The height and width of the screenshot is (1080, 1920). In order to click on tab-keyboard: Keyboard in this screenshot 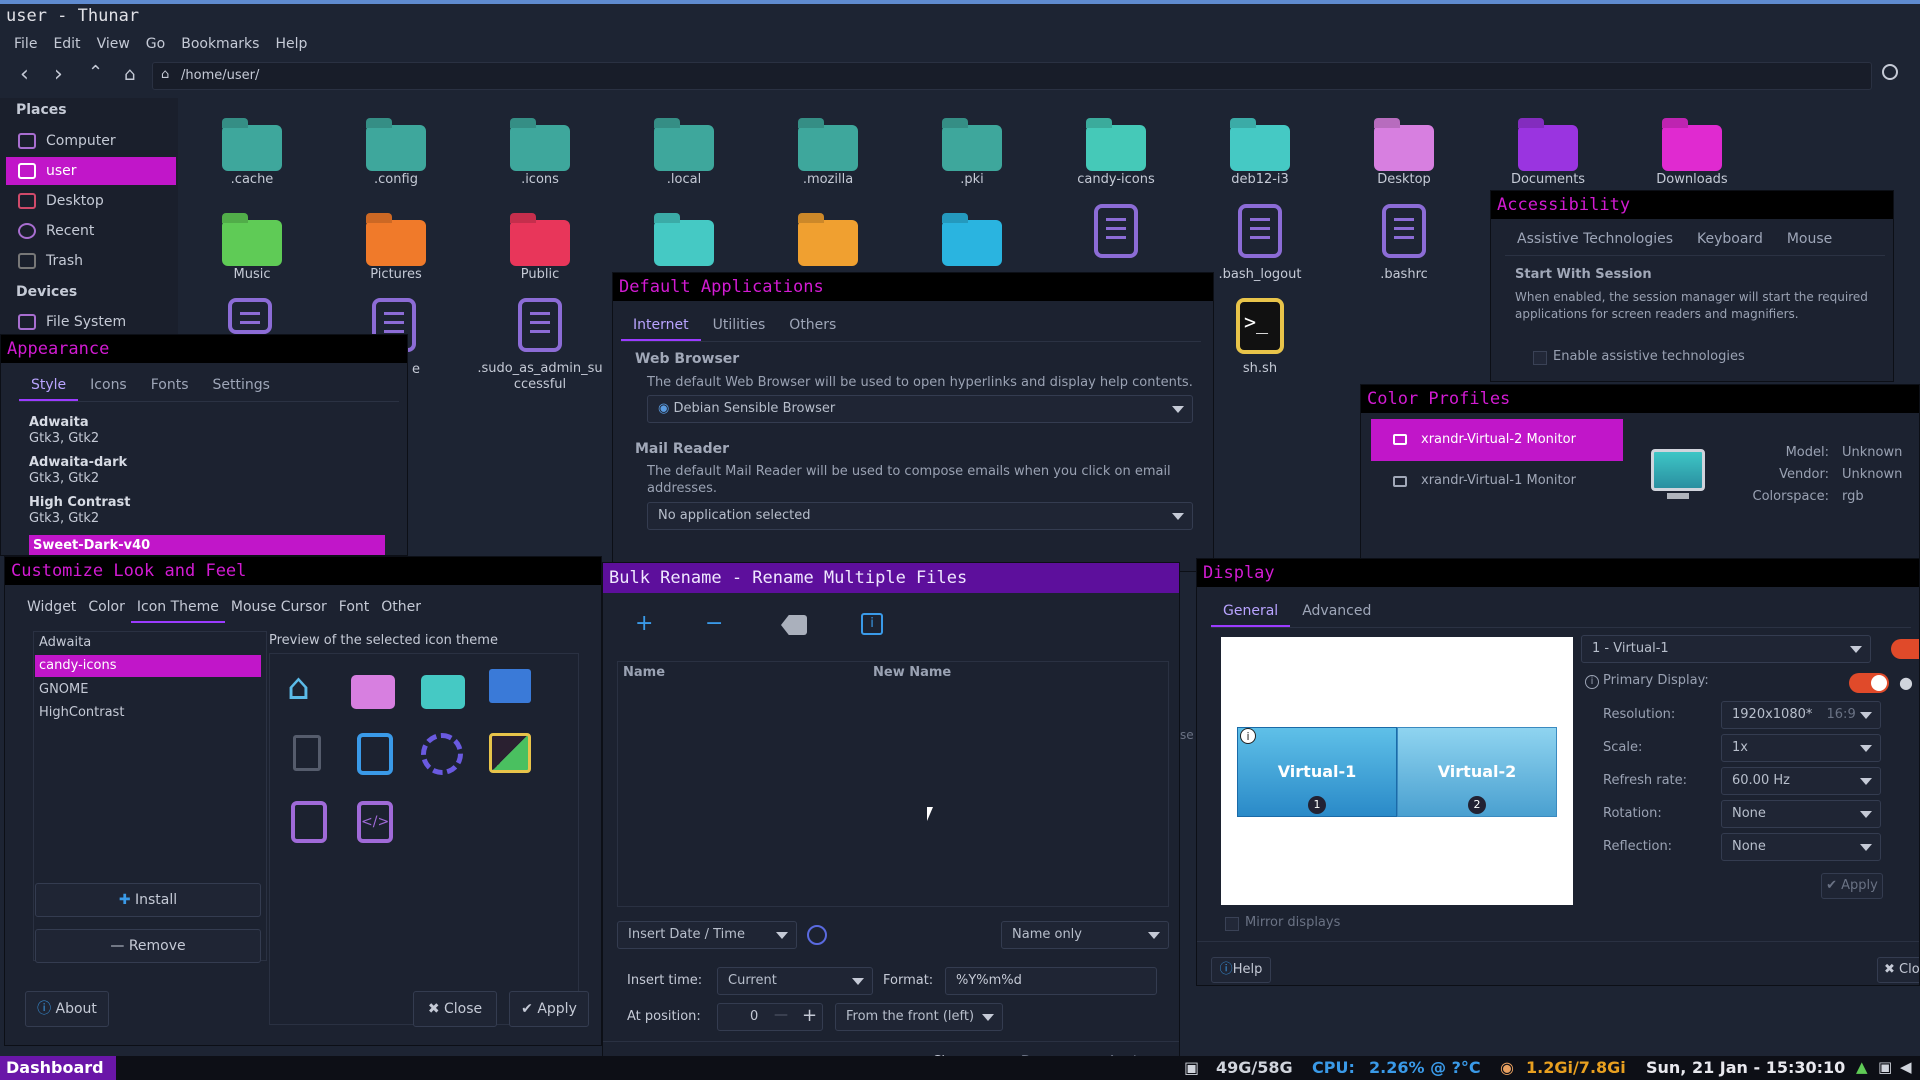, I will do `click(1730, 239)`.